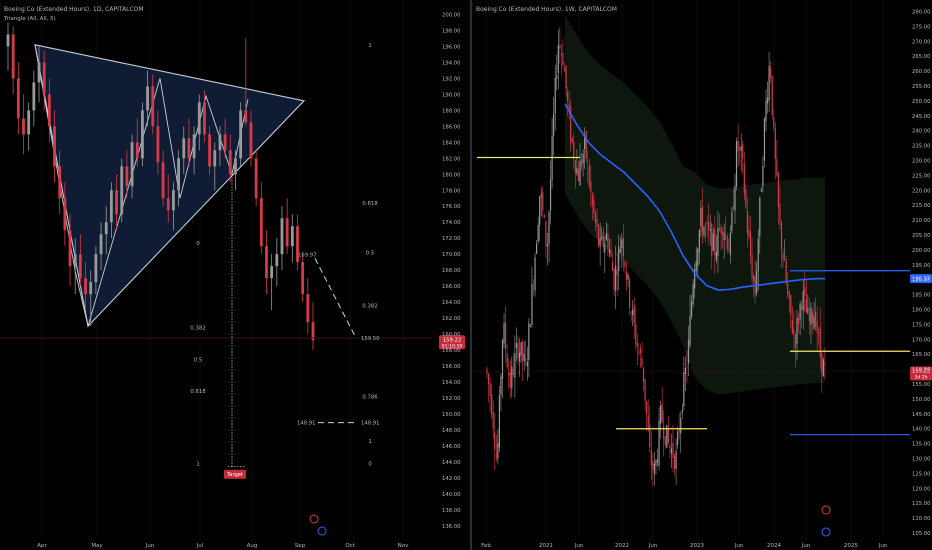 The height and width of the screenshot is (550, 932). What do you see at coordinates (300, 546) in the screenshot?
I see `time-tick-label: Sep` at bounding box center [300, 546].